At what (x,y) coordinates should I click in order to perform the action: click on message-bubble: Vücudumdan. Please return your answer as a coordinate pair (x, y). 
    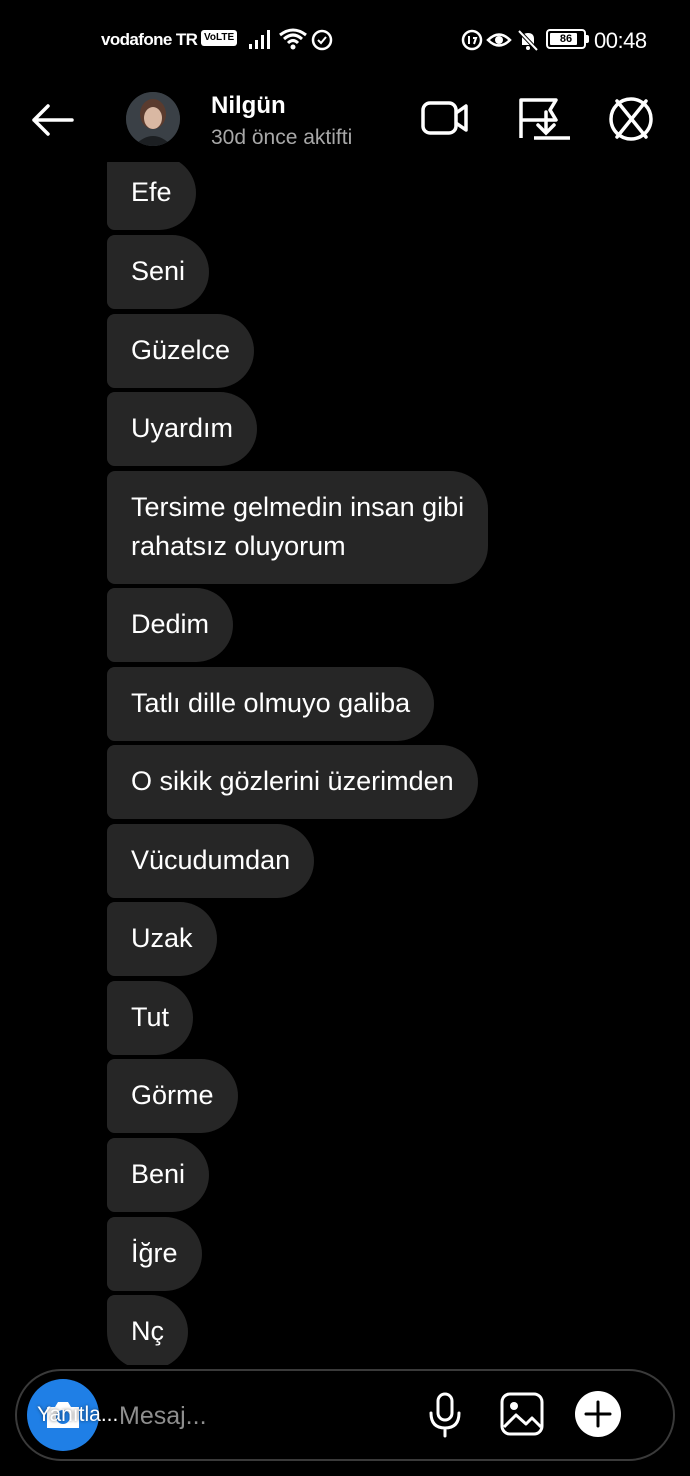
    Looking at the image, I should click on (211, 861).